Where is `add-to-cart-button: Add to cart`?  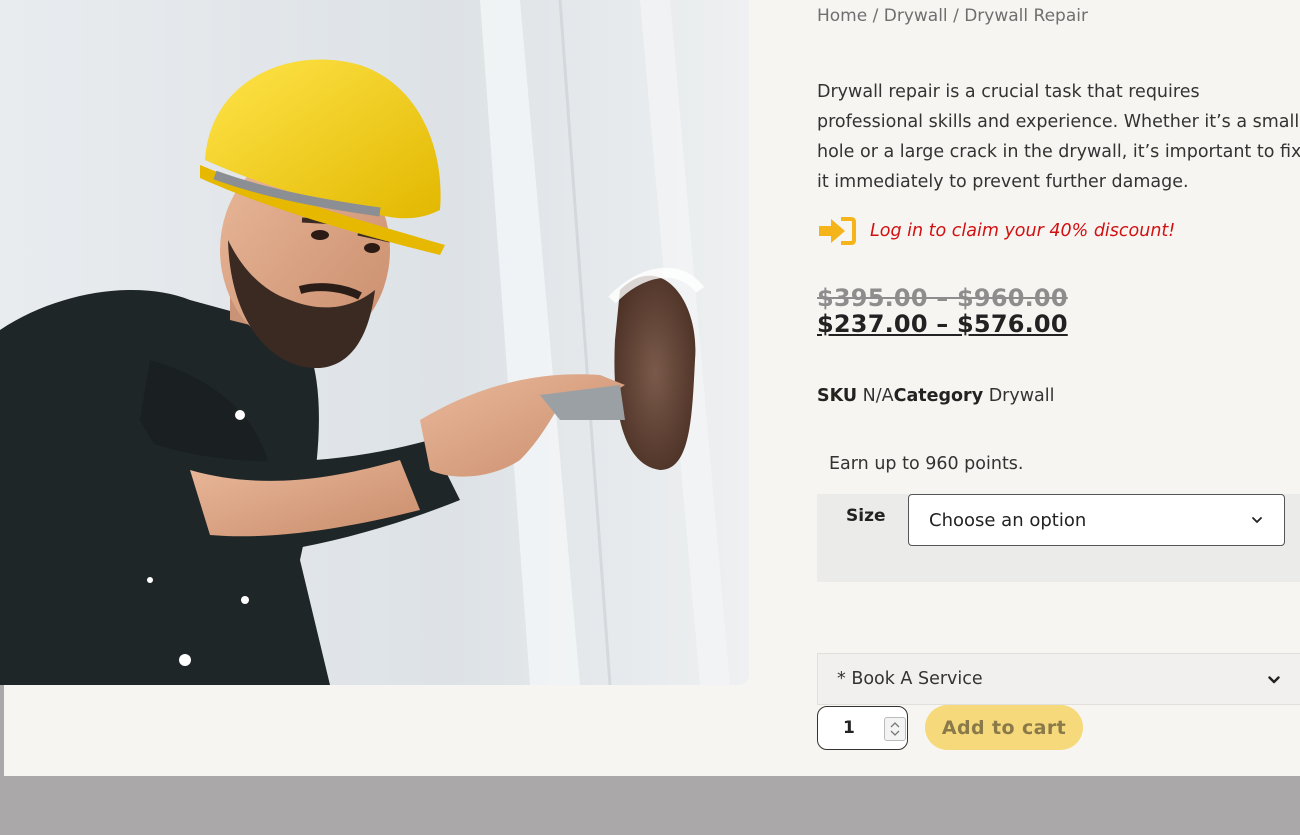 add-to-cart-button: Add to cart is located at coordinates (1004, 727).